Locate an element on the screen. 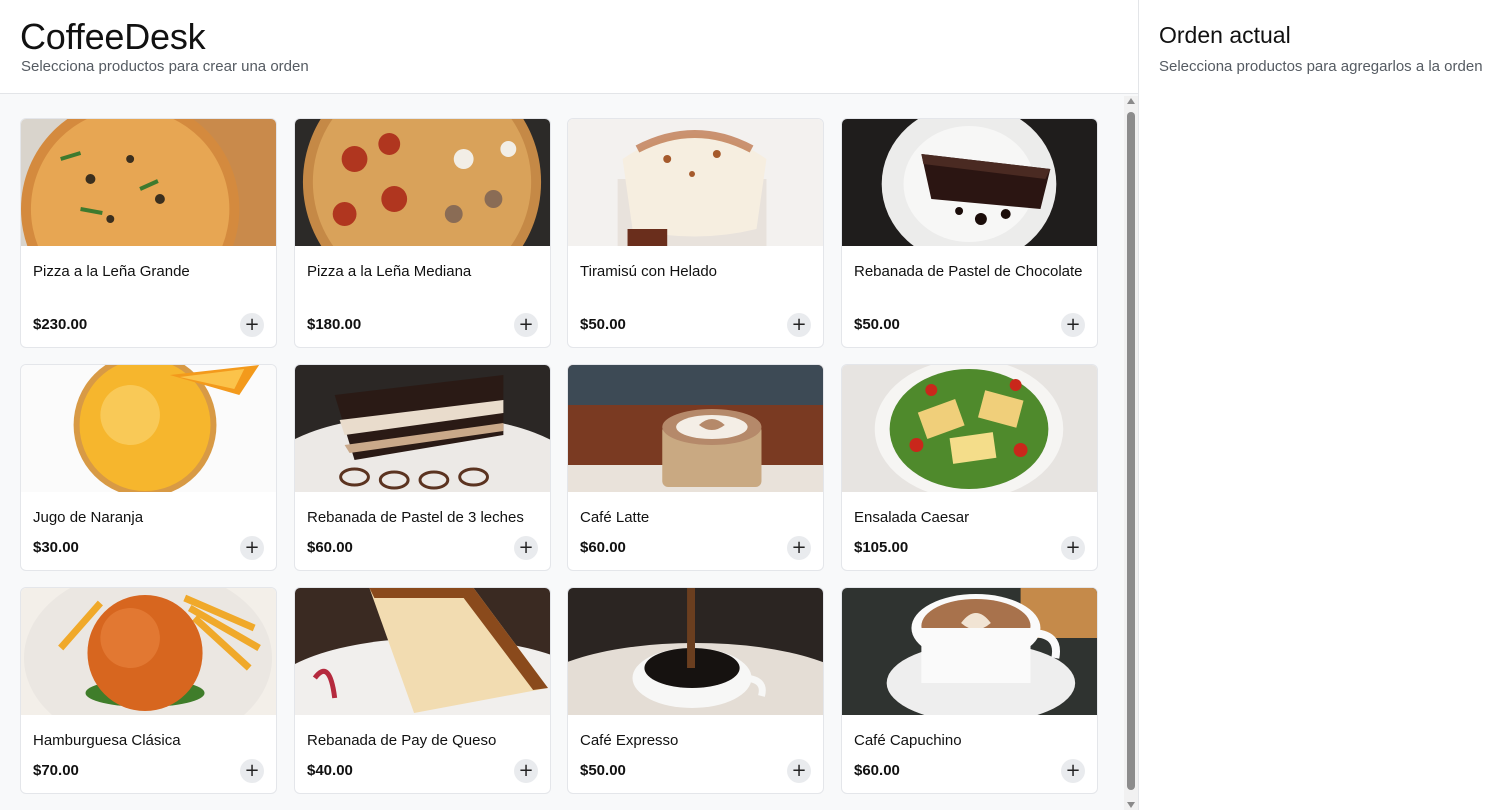 The width and height of the screenshot is (1511, 810). caesar-salad-image is located at coordinates (969, 428).